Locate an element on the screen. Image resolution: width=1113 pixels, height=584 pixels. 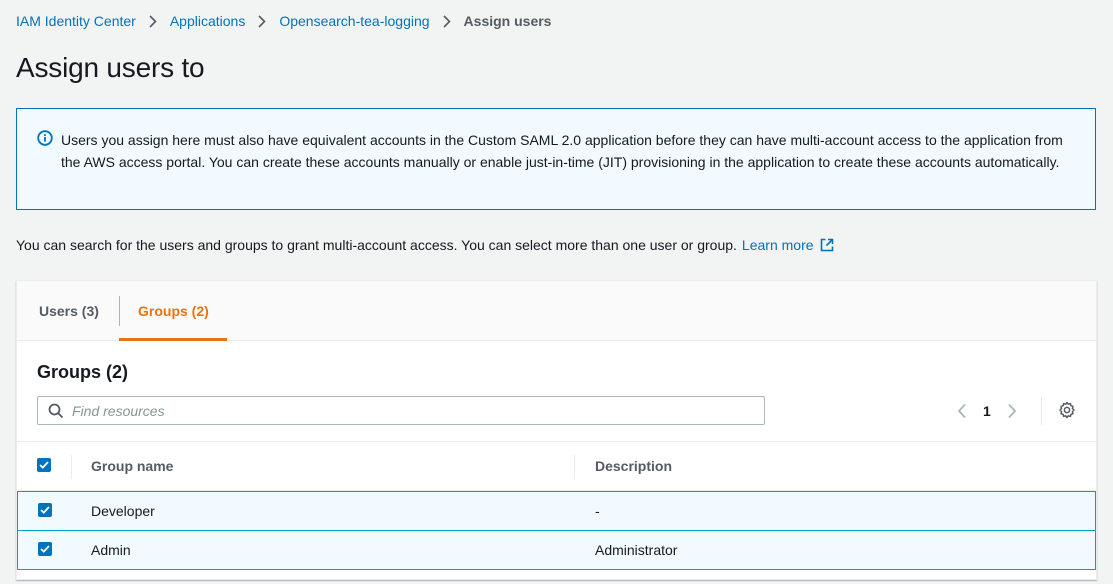
tab-groups: Groups (2) is located at coordinates (173, 311).